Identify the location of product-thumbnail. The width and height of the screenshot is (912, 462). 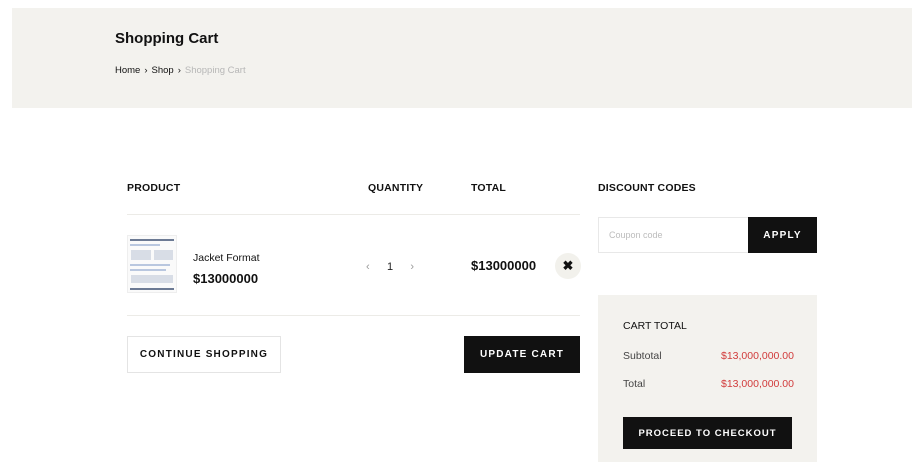
(152, 264).